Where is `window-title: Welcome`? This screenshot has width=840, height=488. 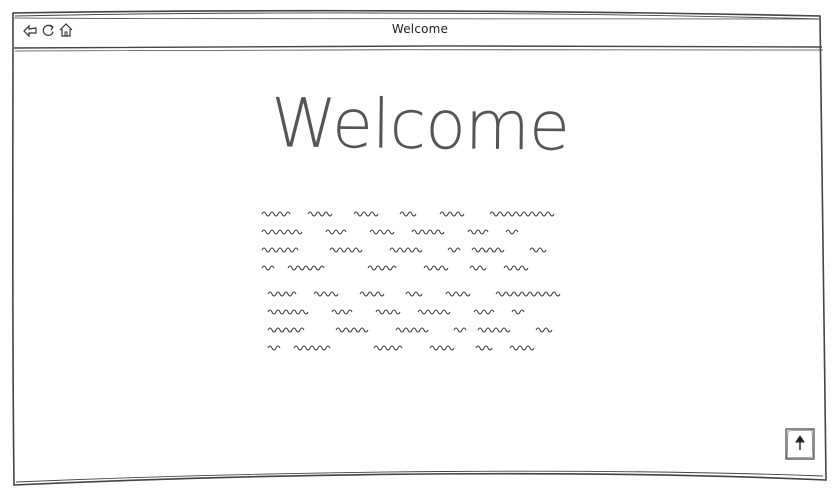
window-title: Welcome is located at coordinates (420, 29).